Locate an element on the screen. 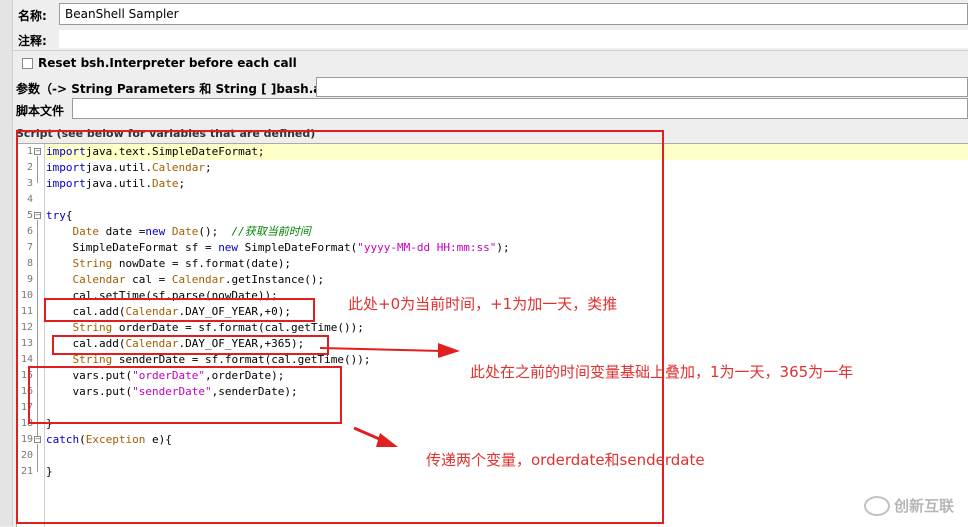 Image resolution: width=968 pixels, height=527 pixels. divider is located at coordinates (490, 50).